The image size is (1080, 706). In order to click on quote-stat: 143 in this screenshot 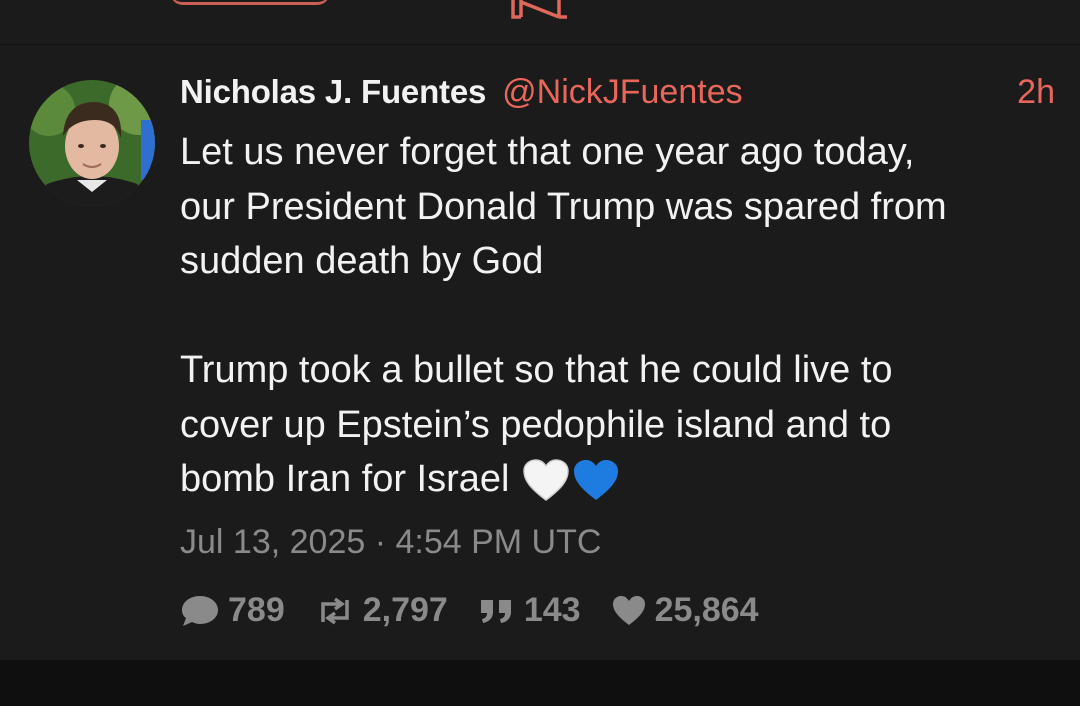, I will do `click(529, 610)`.